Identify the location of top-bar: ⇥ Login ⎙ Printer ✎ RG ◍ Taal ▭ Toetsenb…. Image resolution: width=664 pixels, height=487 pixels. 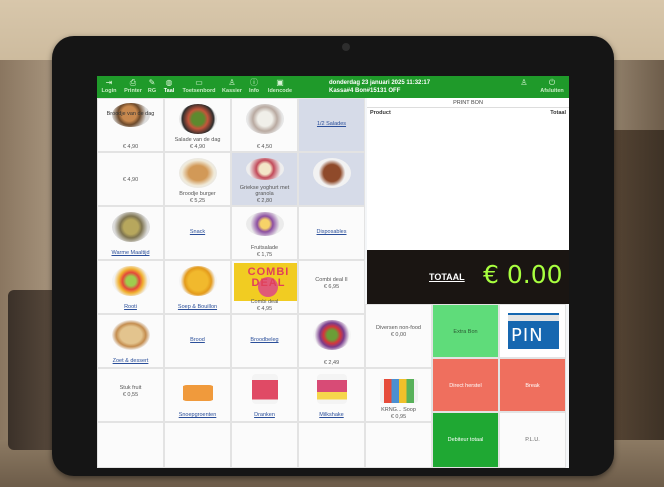
(333, 87).